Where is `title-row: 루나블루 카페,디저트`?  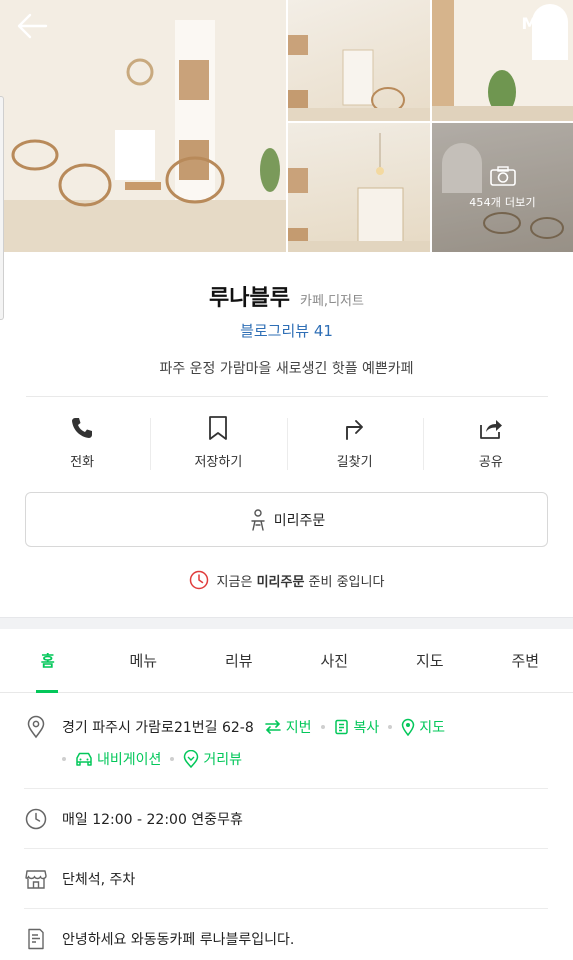 title-row: 루나블루 카페,디저트 is located at coordinates (286, 296).